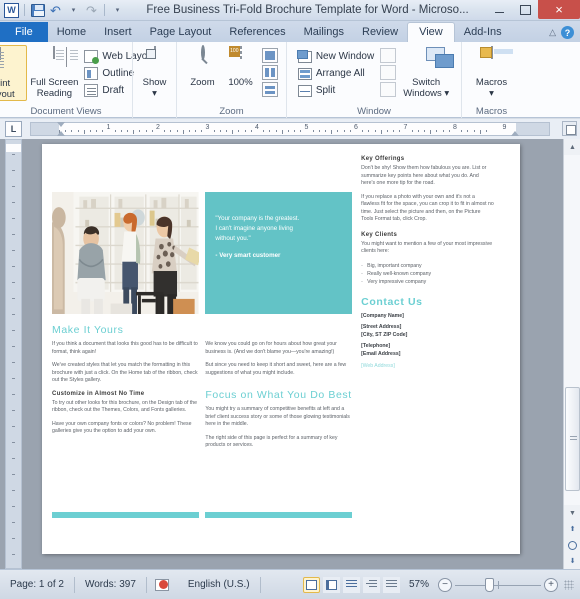  What do you see at coordinates (572, 545) in the screenshot?
I see `select-browse-object-icon` at bounding box center [572, 545].